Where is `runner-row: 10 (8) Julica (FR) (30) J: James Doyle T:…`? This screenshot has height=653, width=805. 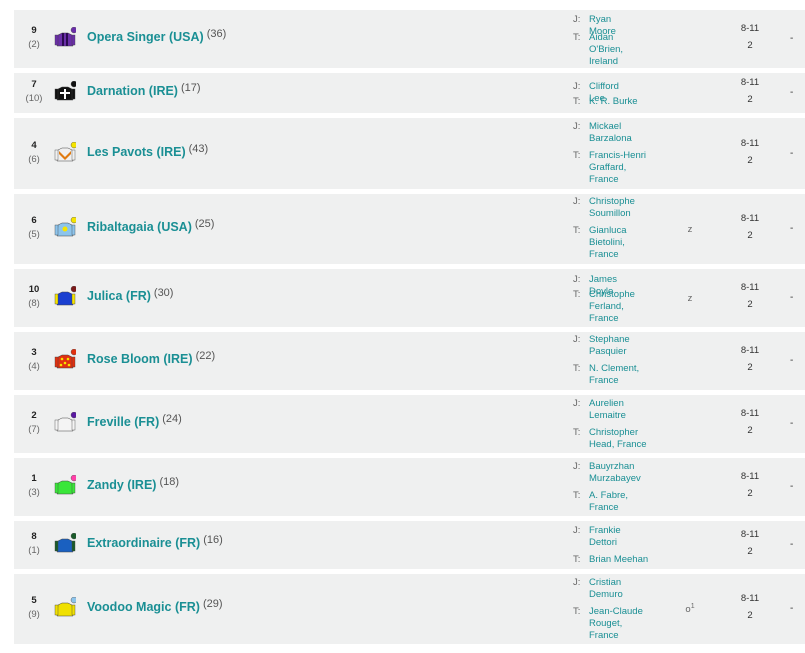
runner-row: 10 (8) Julica (FR) (30) J: James Doyle T:… is located at coordinates (409, 298).